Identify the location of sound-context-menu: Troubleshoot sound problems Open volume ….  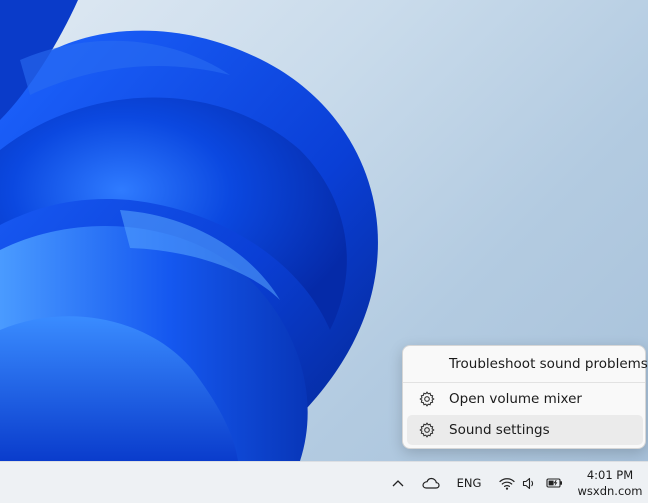
(525, 397).